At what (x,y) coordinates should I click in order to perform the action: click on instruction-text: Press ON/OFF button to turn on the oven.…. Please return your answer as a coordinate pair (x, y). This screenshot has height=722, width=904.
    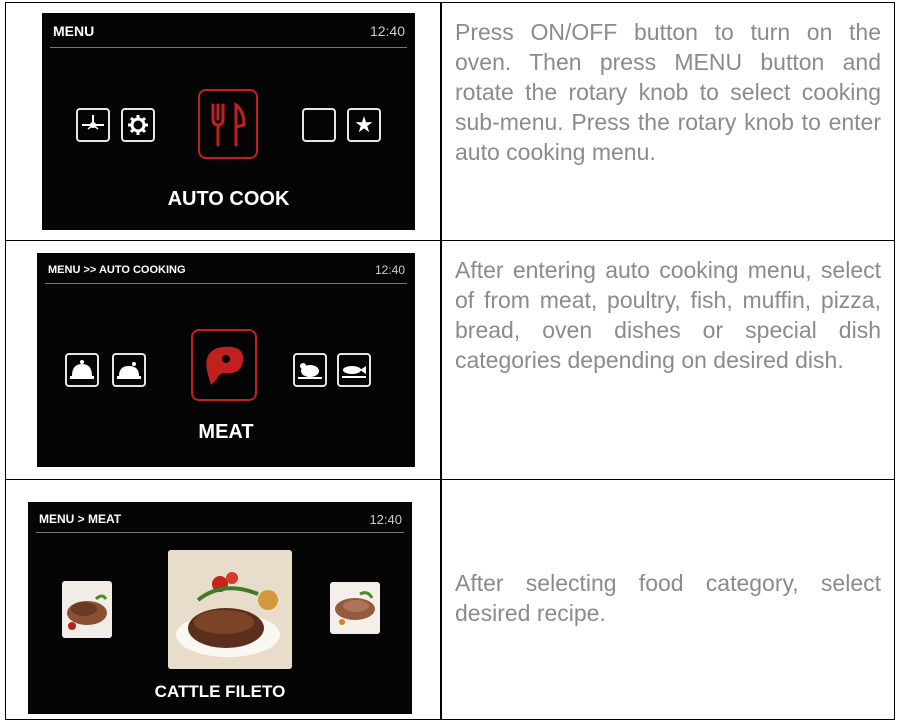
    Looking at the image, I should click on (668, 92).